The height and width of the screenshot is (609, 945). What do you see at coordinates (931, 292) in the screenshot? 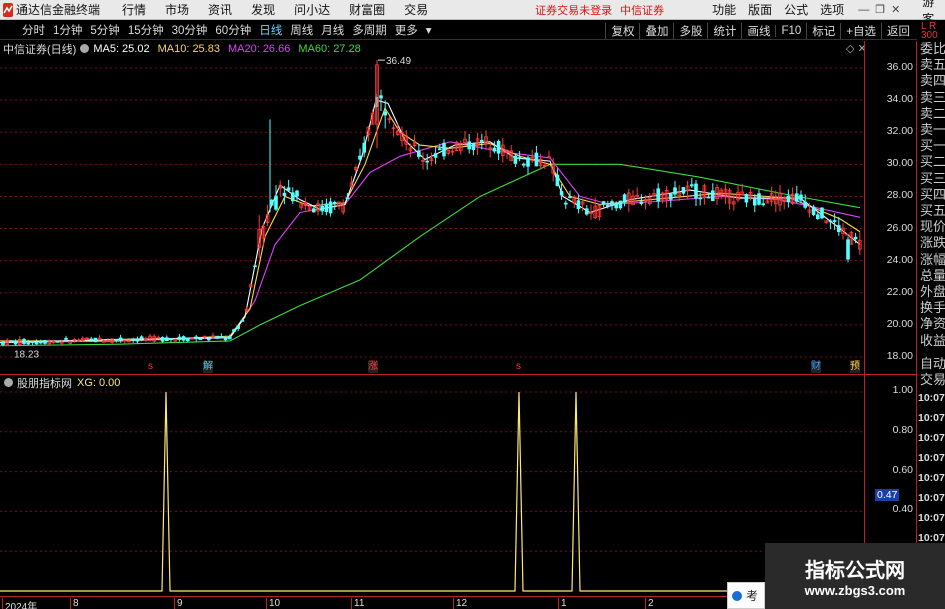
I see `quote-field-label: 外盘` at bounding box center [931, 292].